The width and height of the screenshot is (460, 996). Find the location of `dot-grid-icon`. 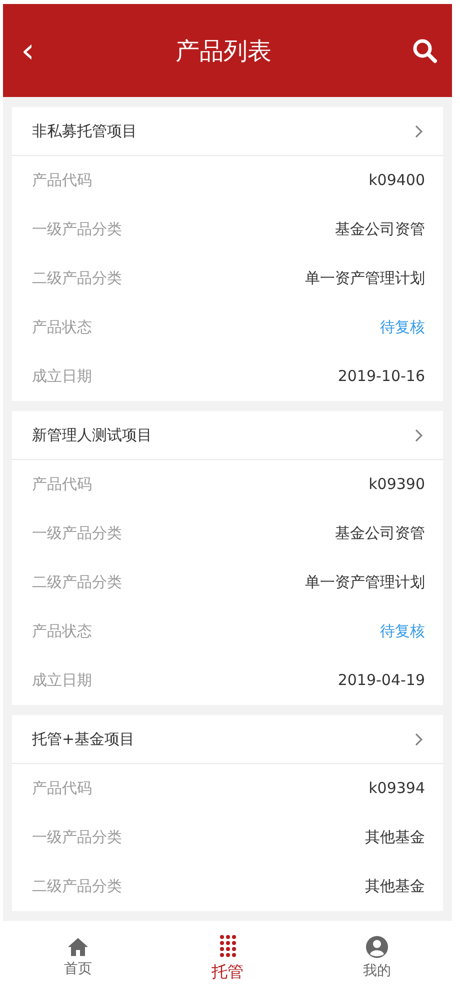

dot-grid-icon is located at coordinates (227, 946).